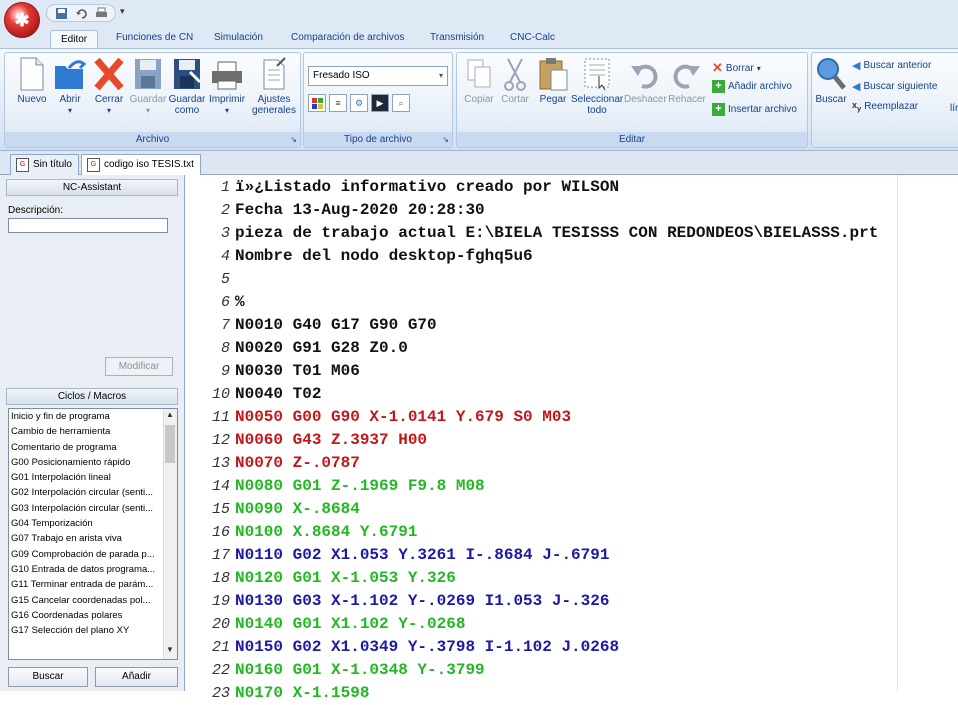 The image size is (958, 705). I want to click on list-item: Cambio de herramienta, so click(87, 431).